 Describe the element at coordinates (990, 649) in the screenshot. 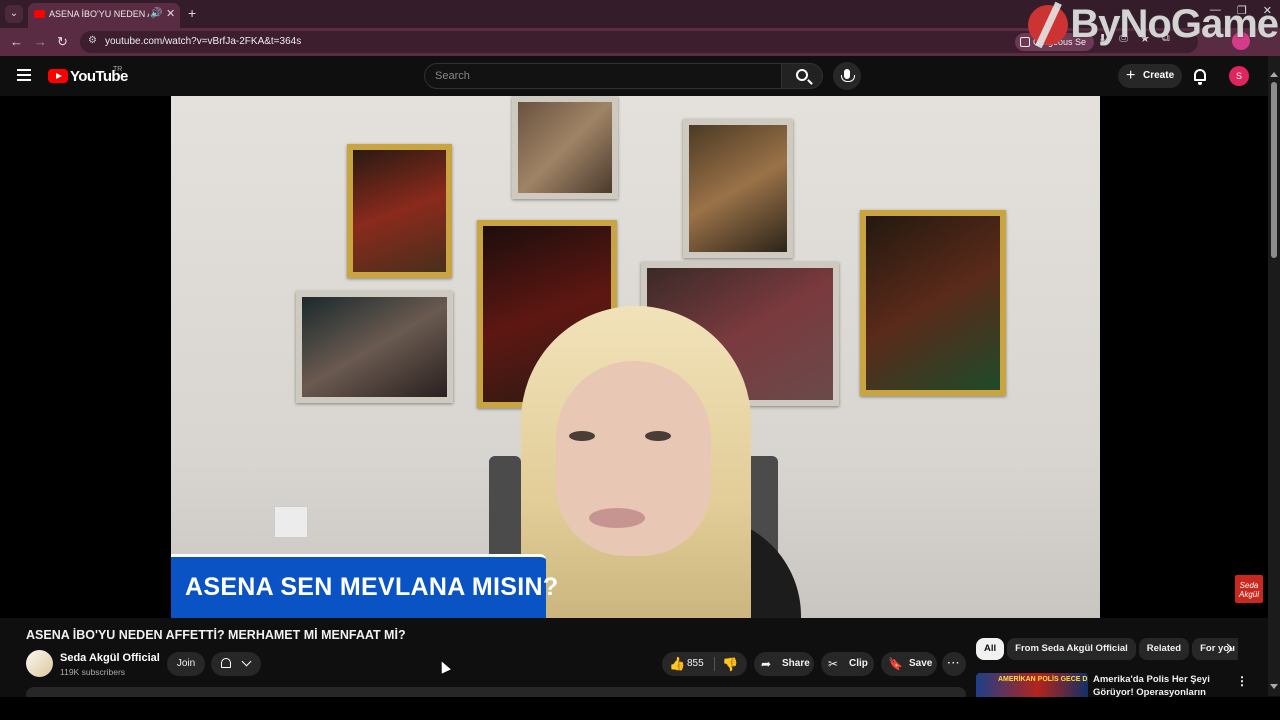

I see `chip-all: All` at that location.